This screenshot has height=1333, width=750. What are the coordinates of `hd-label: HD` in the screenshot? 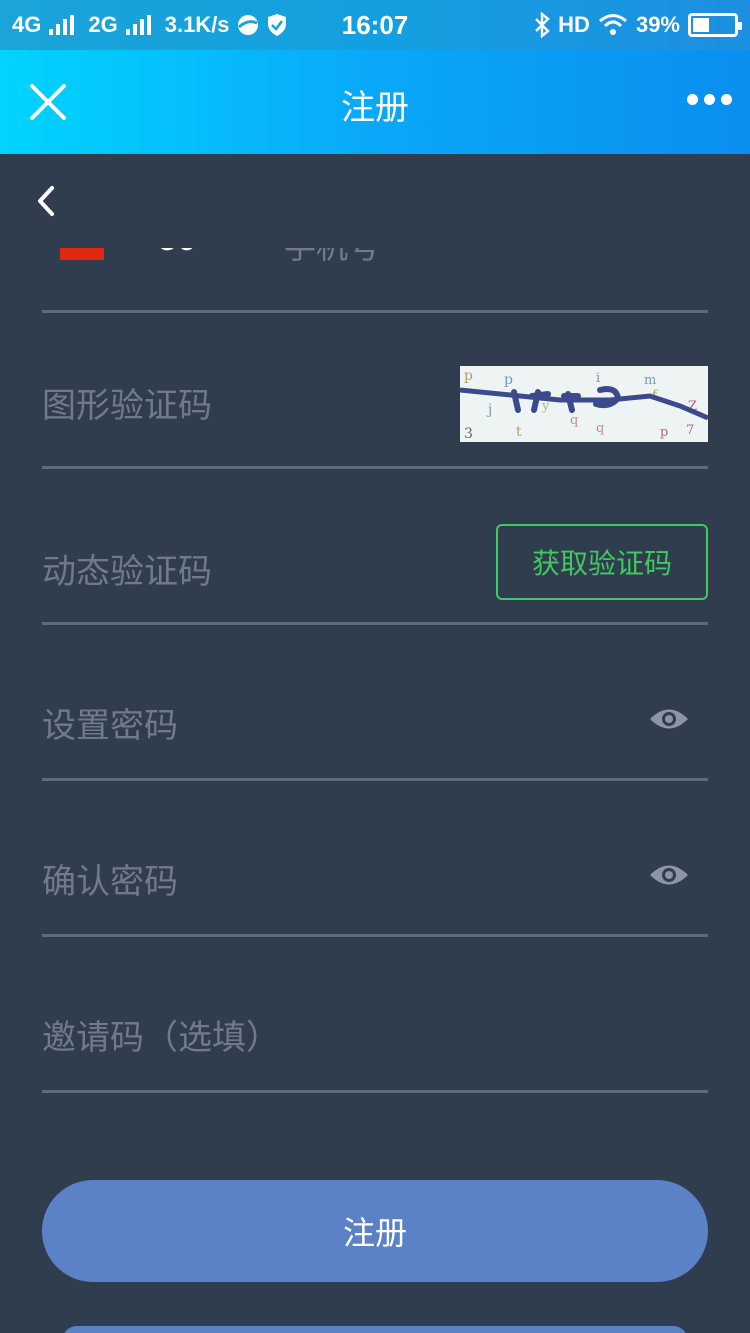 It's located at (574, 24).